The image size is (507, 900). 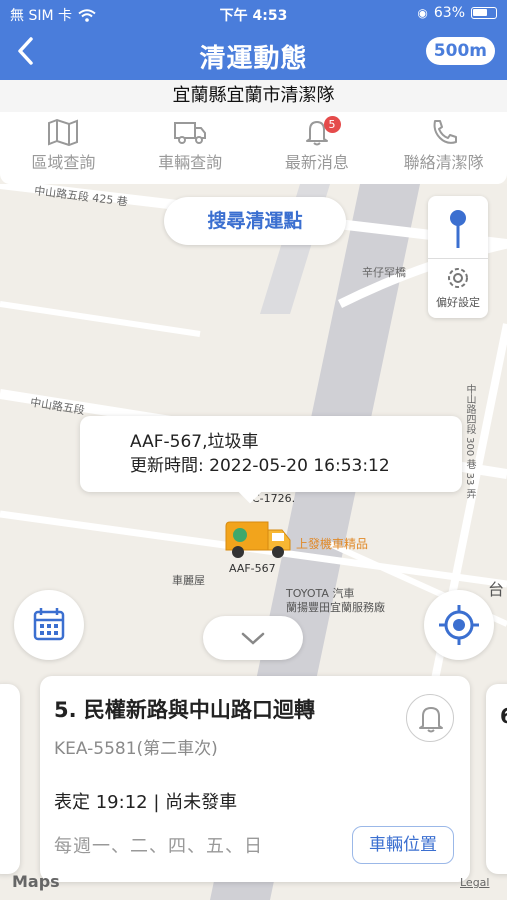 I want to click on preference-label: 偏好設定, so click(x=458, y=302).